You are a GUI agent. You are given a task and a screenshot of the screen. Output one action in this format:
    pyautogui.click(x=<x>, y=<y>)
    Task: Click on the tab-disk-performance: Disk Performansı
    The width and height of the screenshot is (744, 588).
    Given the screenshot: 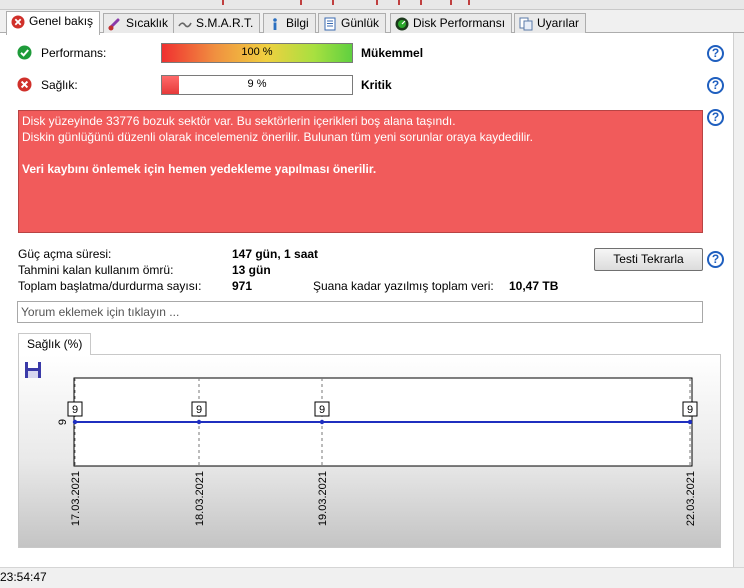 What is the action you would take?
    pyautogui.click(x=451, y=23)
    